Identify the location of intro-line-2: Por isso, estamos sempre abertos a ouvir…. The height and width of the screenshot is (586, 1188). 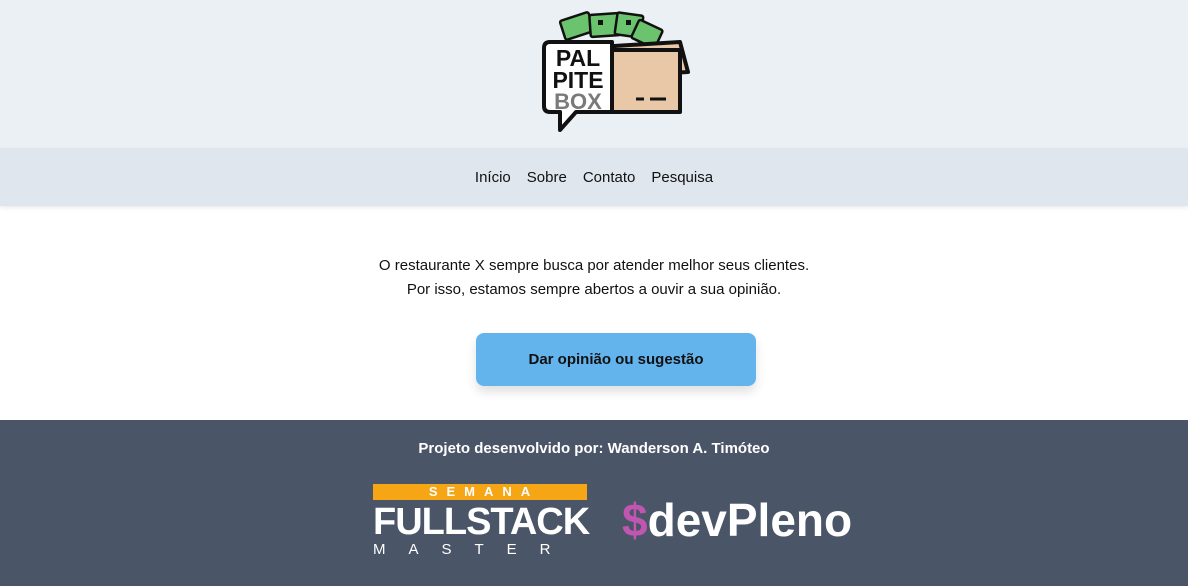
(594, 289).